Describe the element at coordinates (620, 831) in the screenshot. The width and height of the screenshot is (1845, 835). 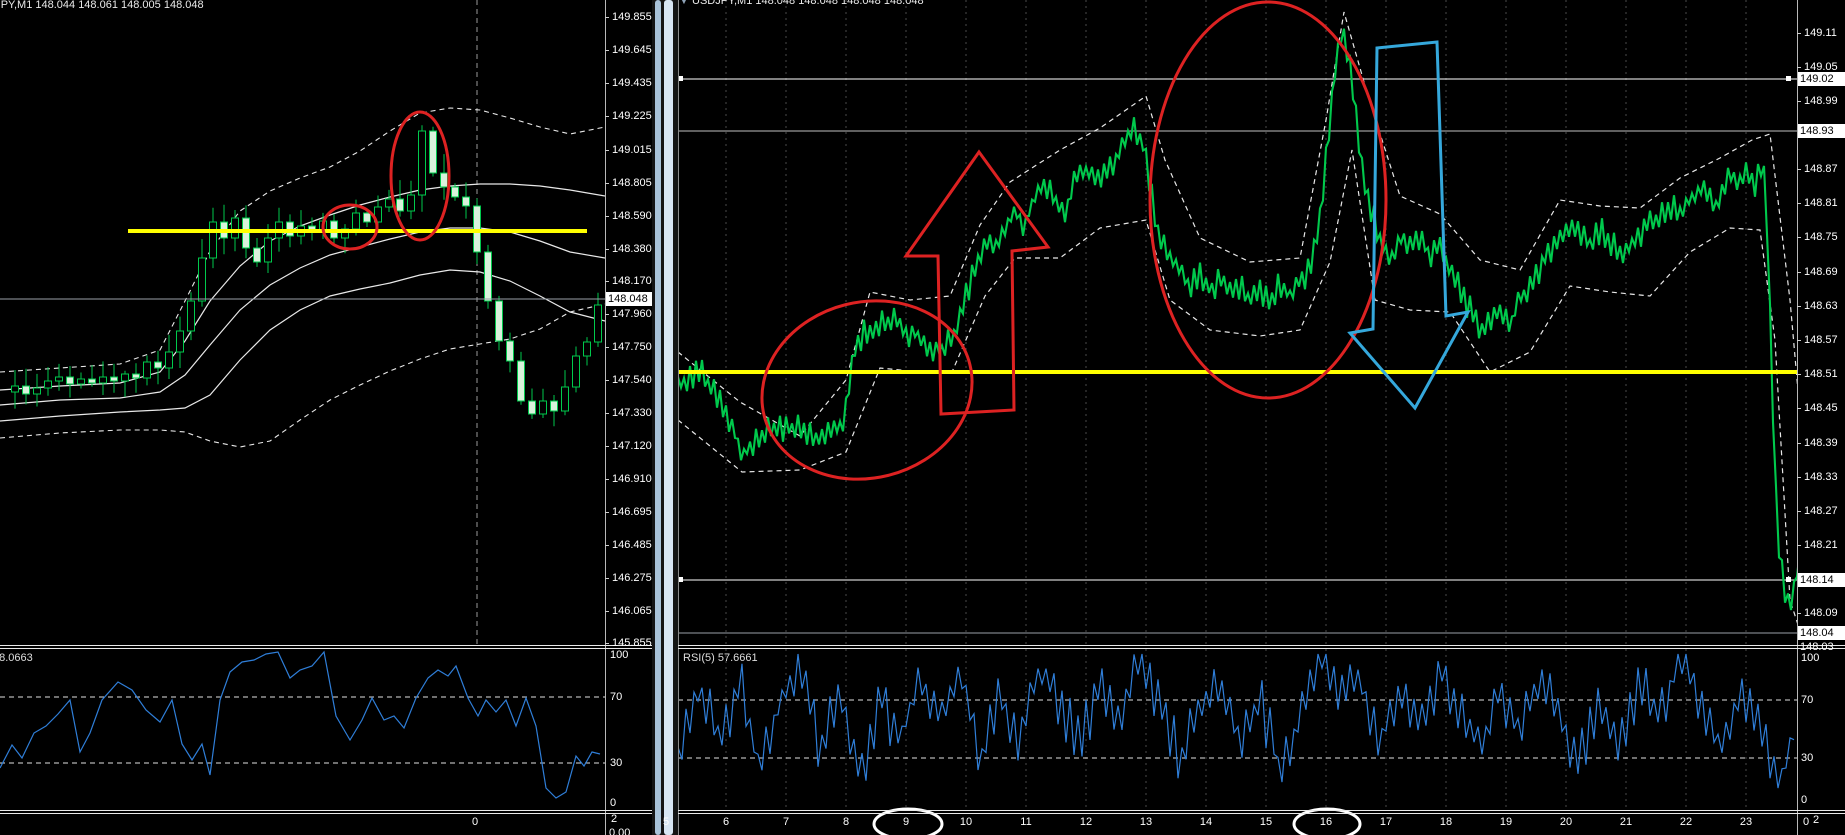
I see `left-corner-label2: 0.00` at that location.